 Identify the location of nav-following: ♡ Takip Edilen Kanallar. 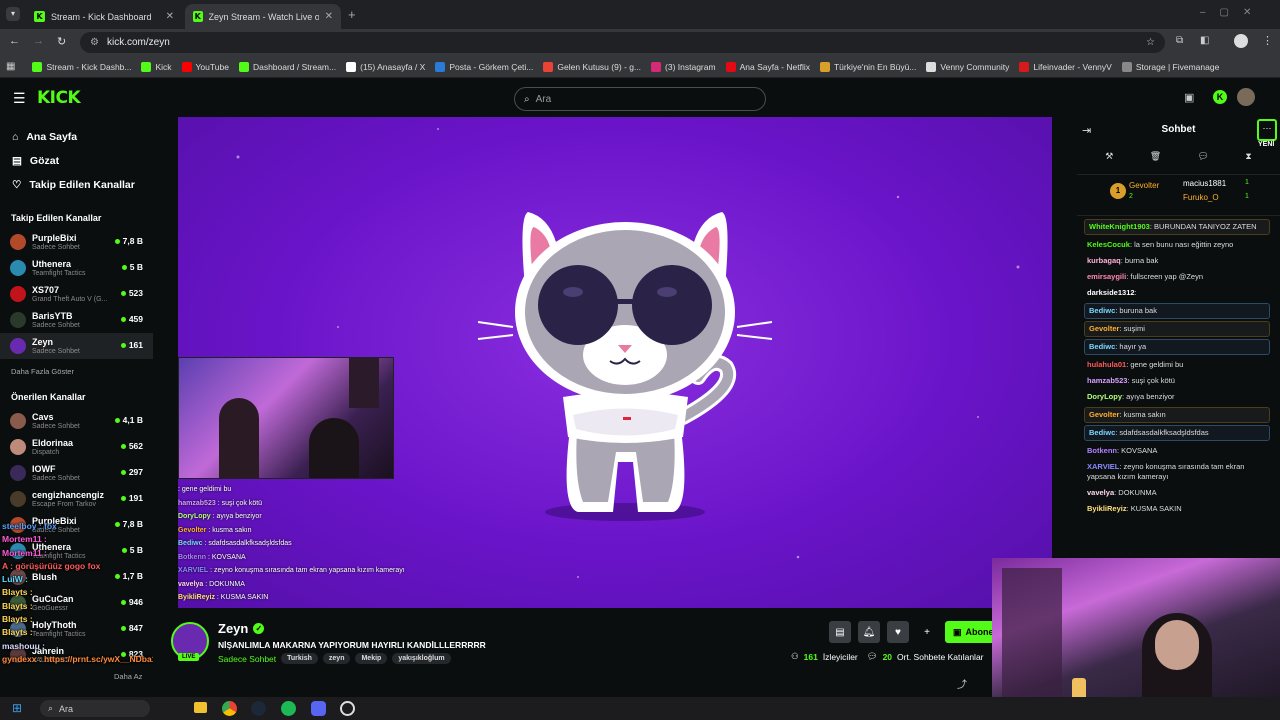
(76, 185).